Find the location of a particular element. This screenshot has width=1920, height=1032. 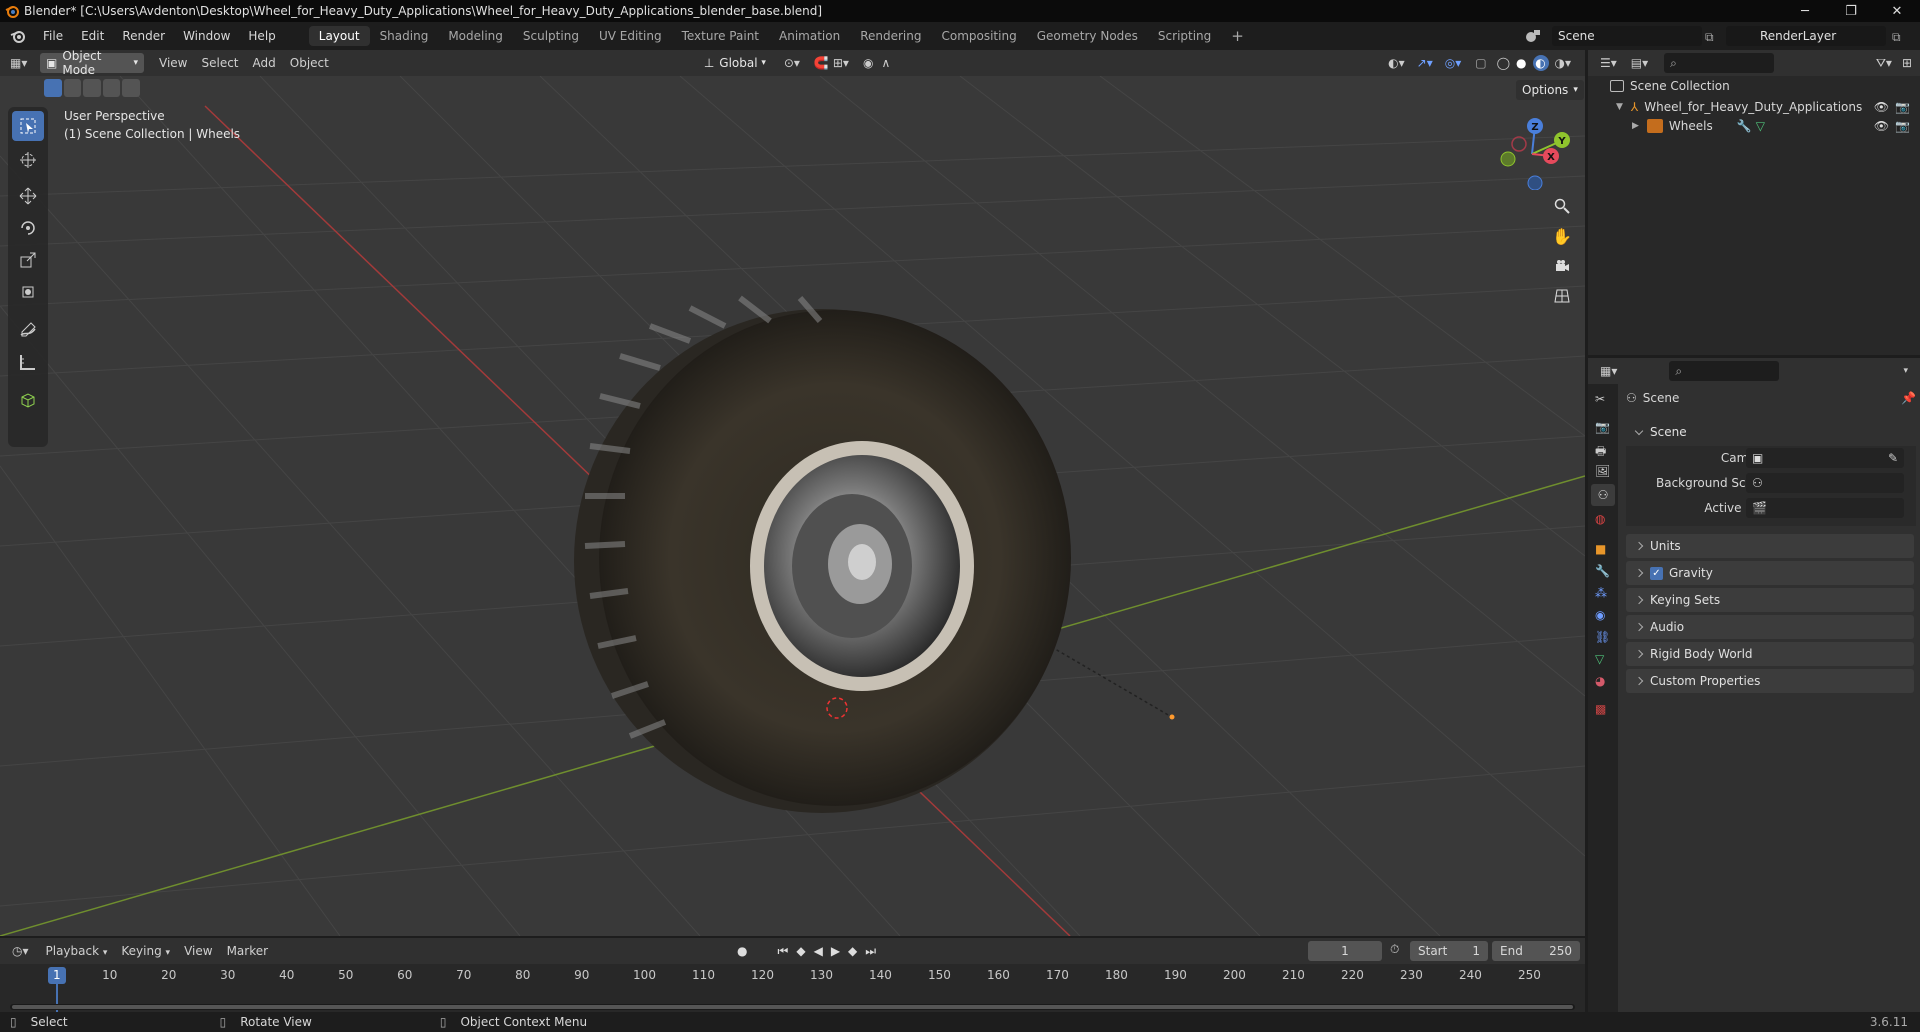

outliner-editor-icon: ☰▾ is located at coordinates (1608, 63).